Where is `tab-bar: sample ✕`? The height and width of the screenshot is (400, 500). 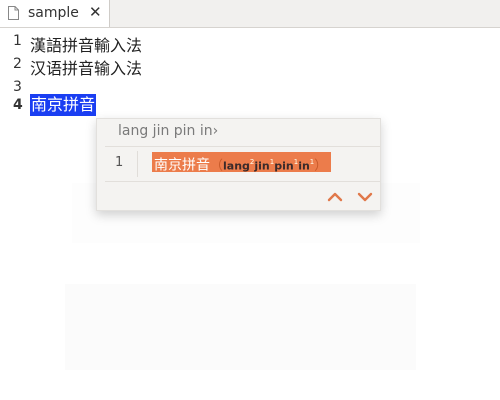
tab-bar: sample ✕ is located at coordinates (250, 14).